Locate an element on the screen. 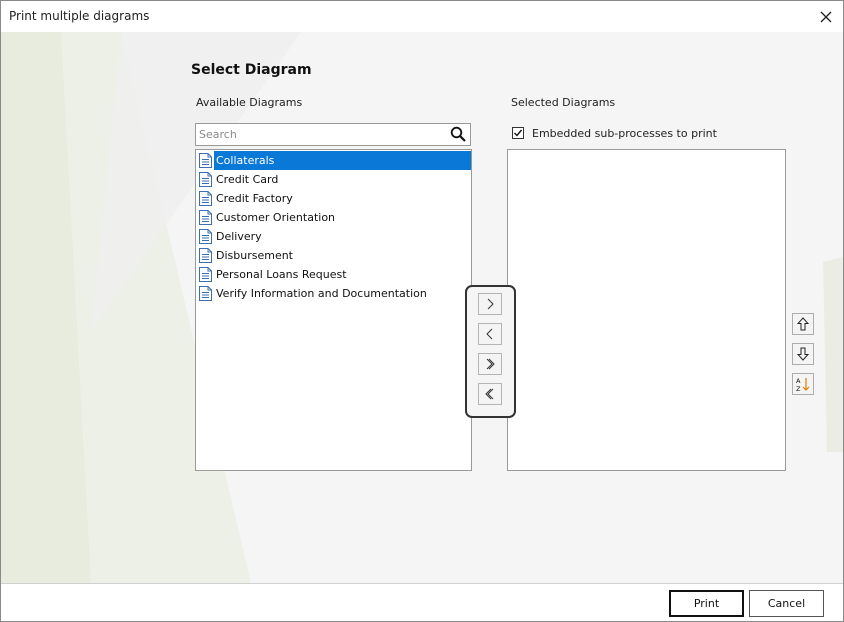 This screenshot has width=844, height=622. move-all-right-button is located at coordinates (490, 364).